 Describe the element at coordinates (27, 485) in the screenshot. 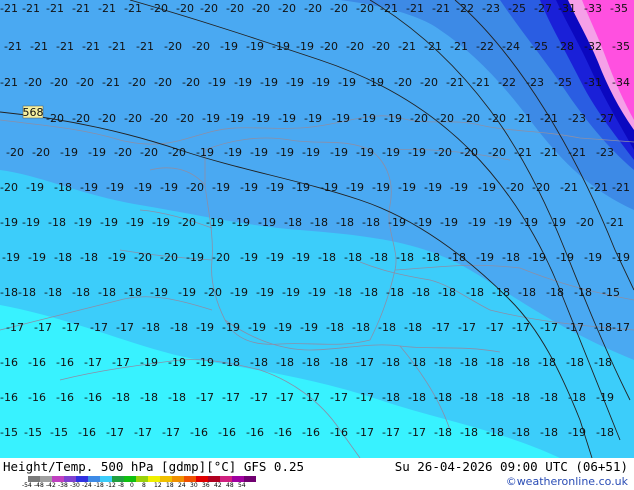

I see `scale-label: -54` at that location.